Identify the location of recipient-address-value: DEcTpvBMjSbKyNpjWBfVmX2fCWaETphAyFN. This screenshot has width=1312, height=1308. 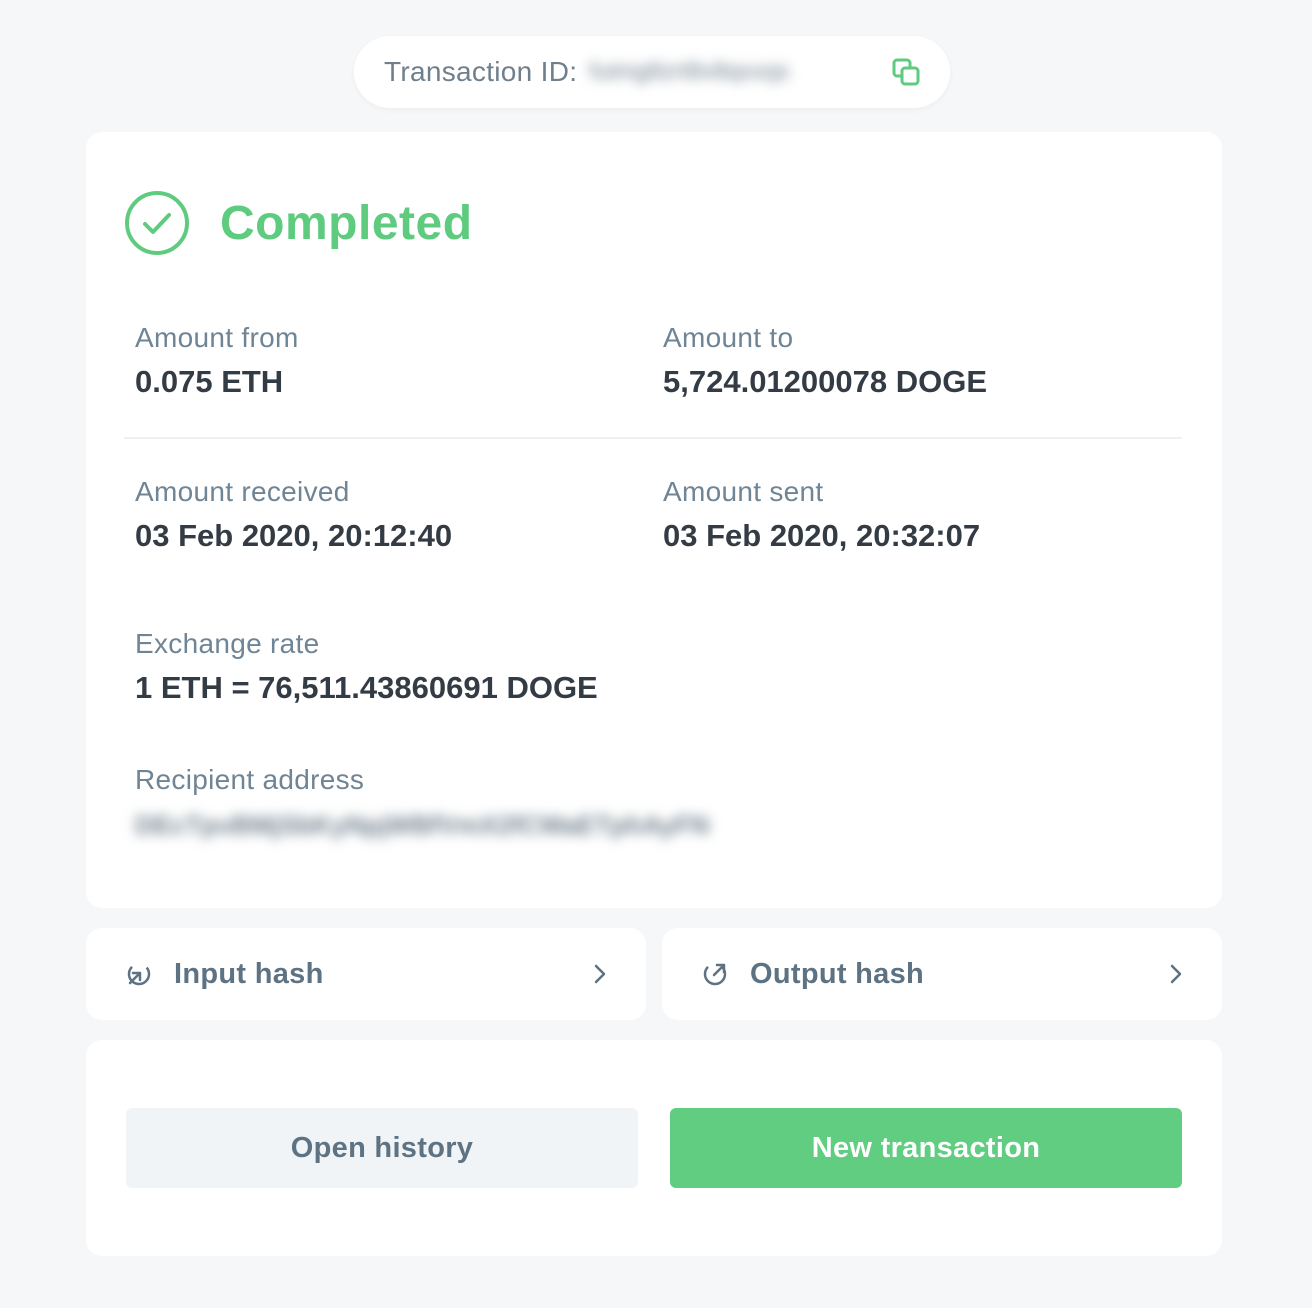
(422, 825).